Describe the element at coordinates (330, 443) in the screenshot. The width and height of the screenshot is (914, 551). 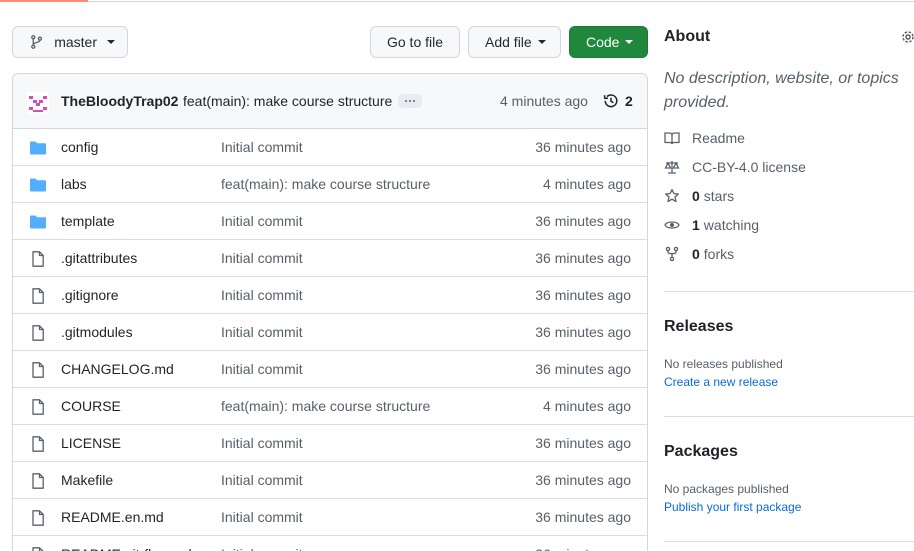
I see `file-row: LICENSE Initial commit 36 minutes ago` at that location.